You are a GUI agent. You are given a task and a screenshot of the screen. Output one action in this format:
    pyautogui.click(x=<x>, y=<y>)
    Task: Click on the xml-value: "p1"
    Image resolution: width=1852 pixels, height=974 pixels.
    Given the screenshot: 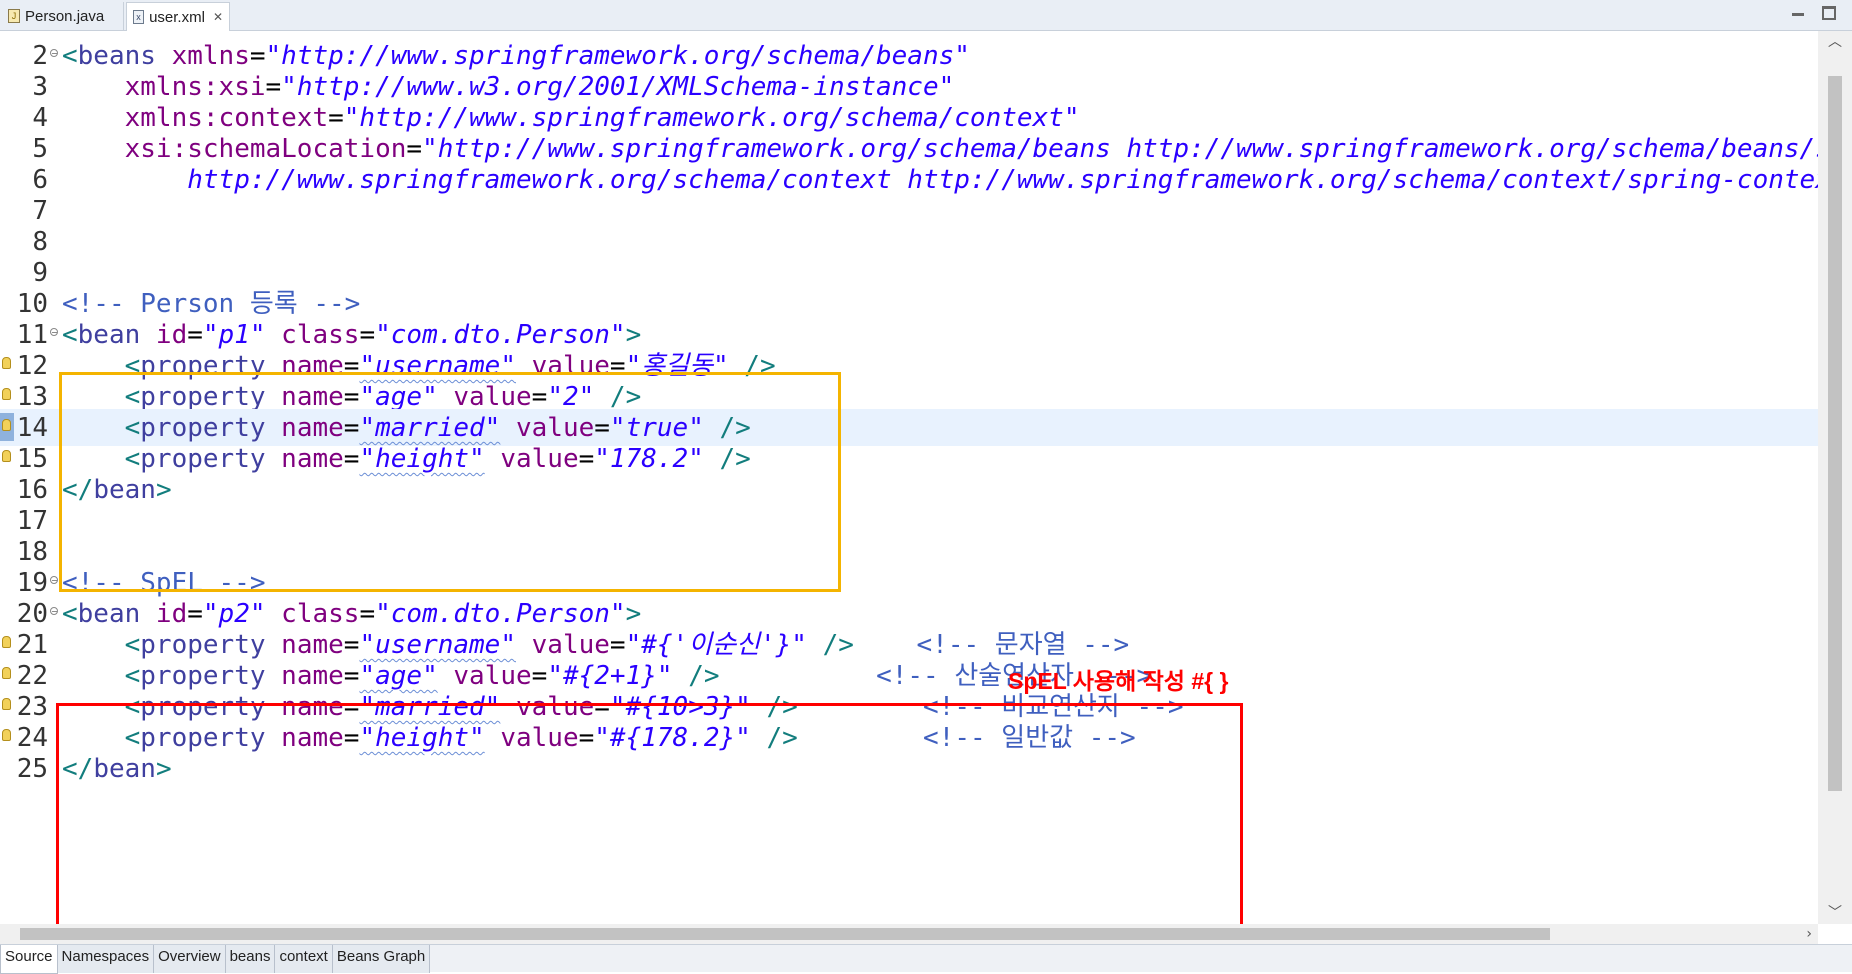 What is the action you would take?
    pyautogui.click(x=234, y=335)
    